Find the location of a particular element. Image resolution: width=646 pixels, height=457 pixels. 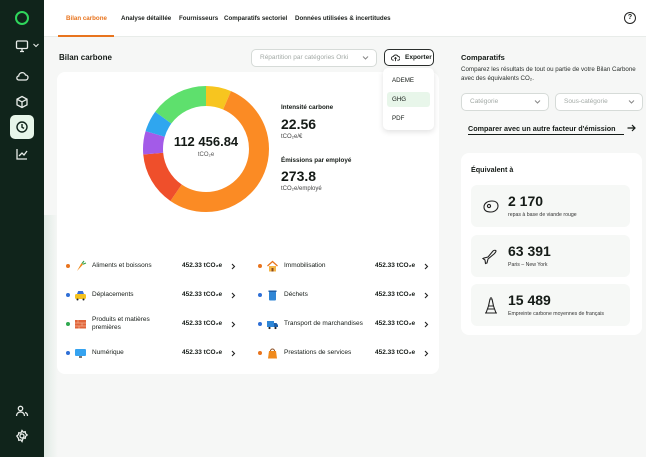

category-label: Déplacements is located at coordinates (113, 294).